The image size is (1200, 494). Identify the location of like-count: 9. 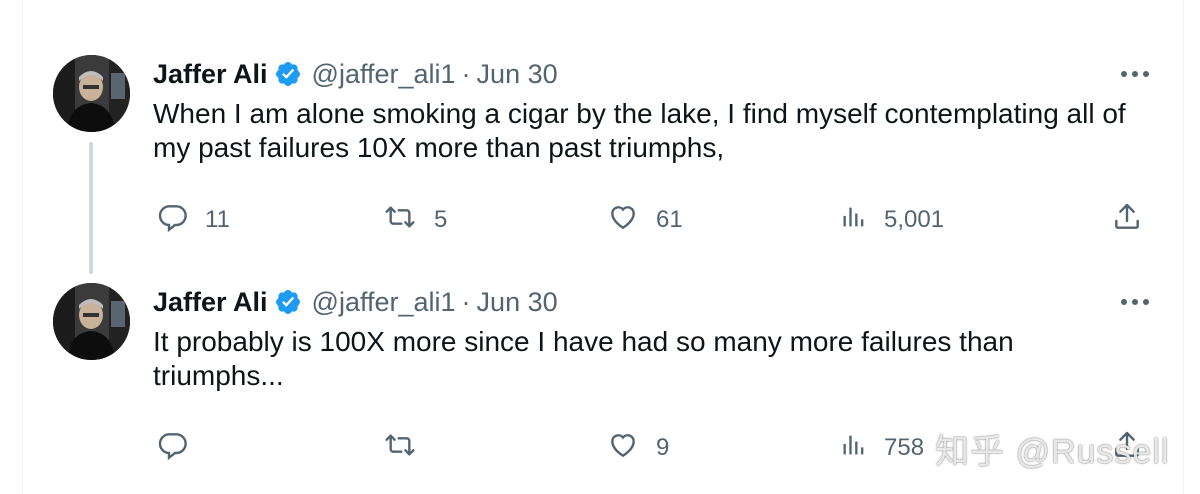
(663, 447).